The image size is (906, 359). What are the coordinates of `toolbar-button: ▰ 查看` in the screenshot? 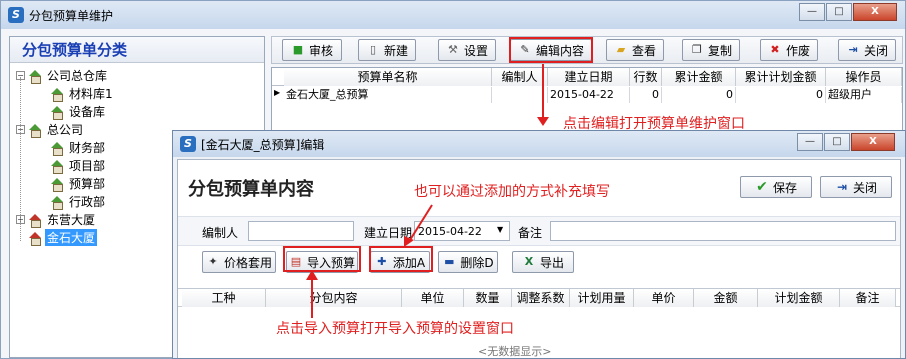 It's located at (635, 50).